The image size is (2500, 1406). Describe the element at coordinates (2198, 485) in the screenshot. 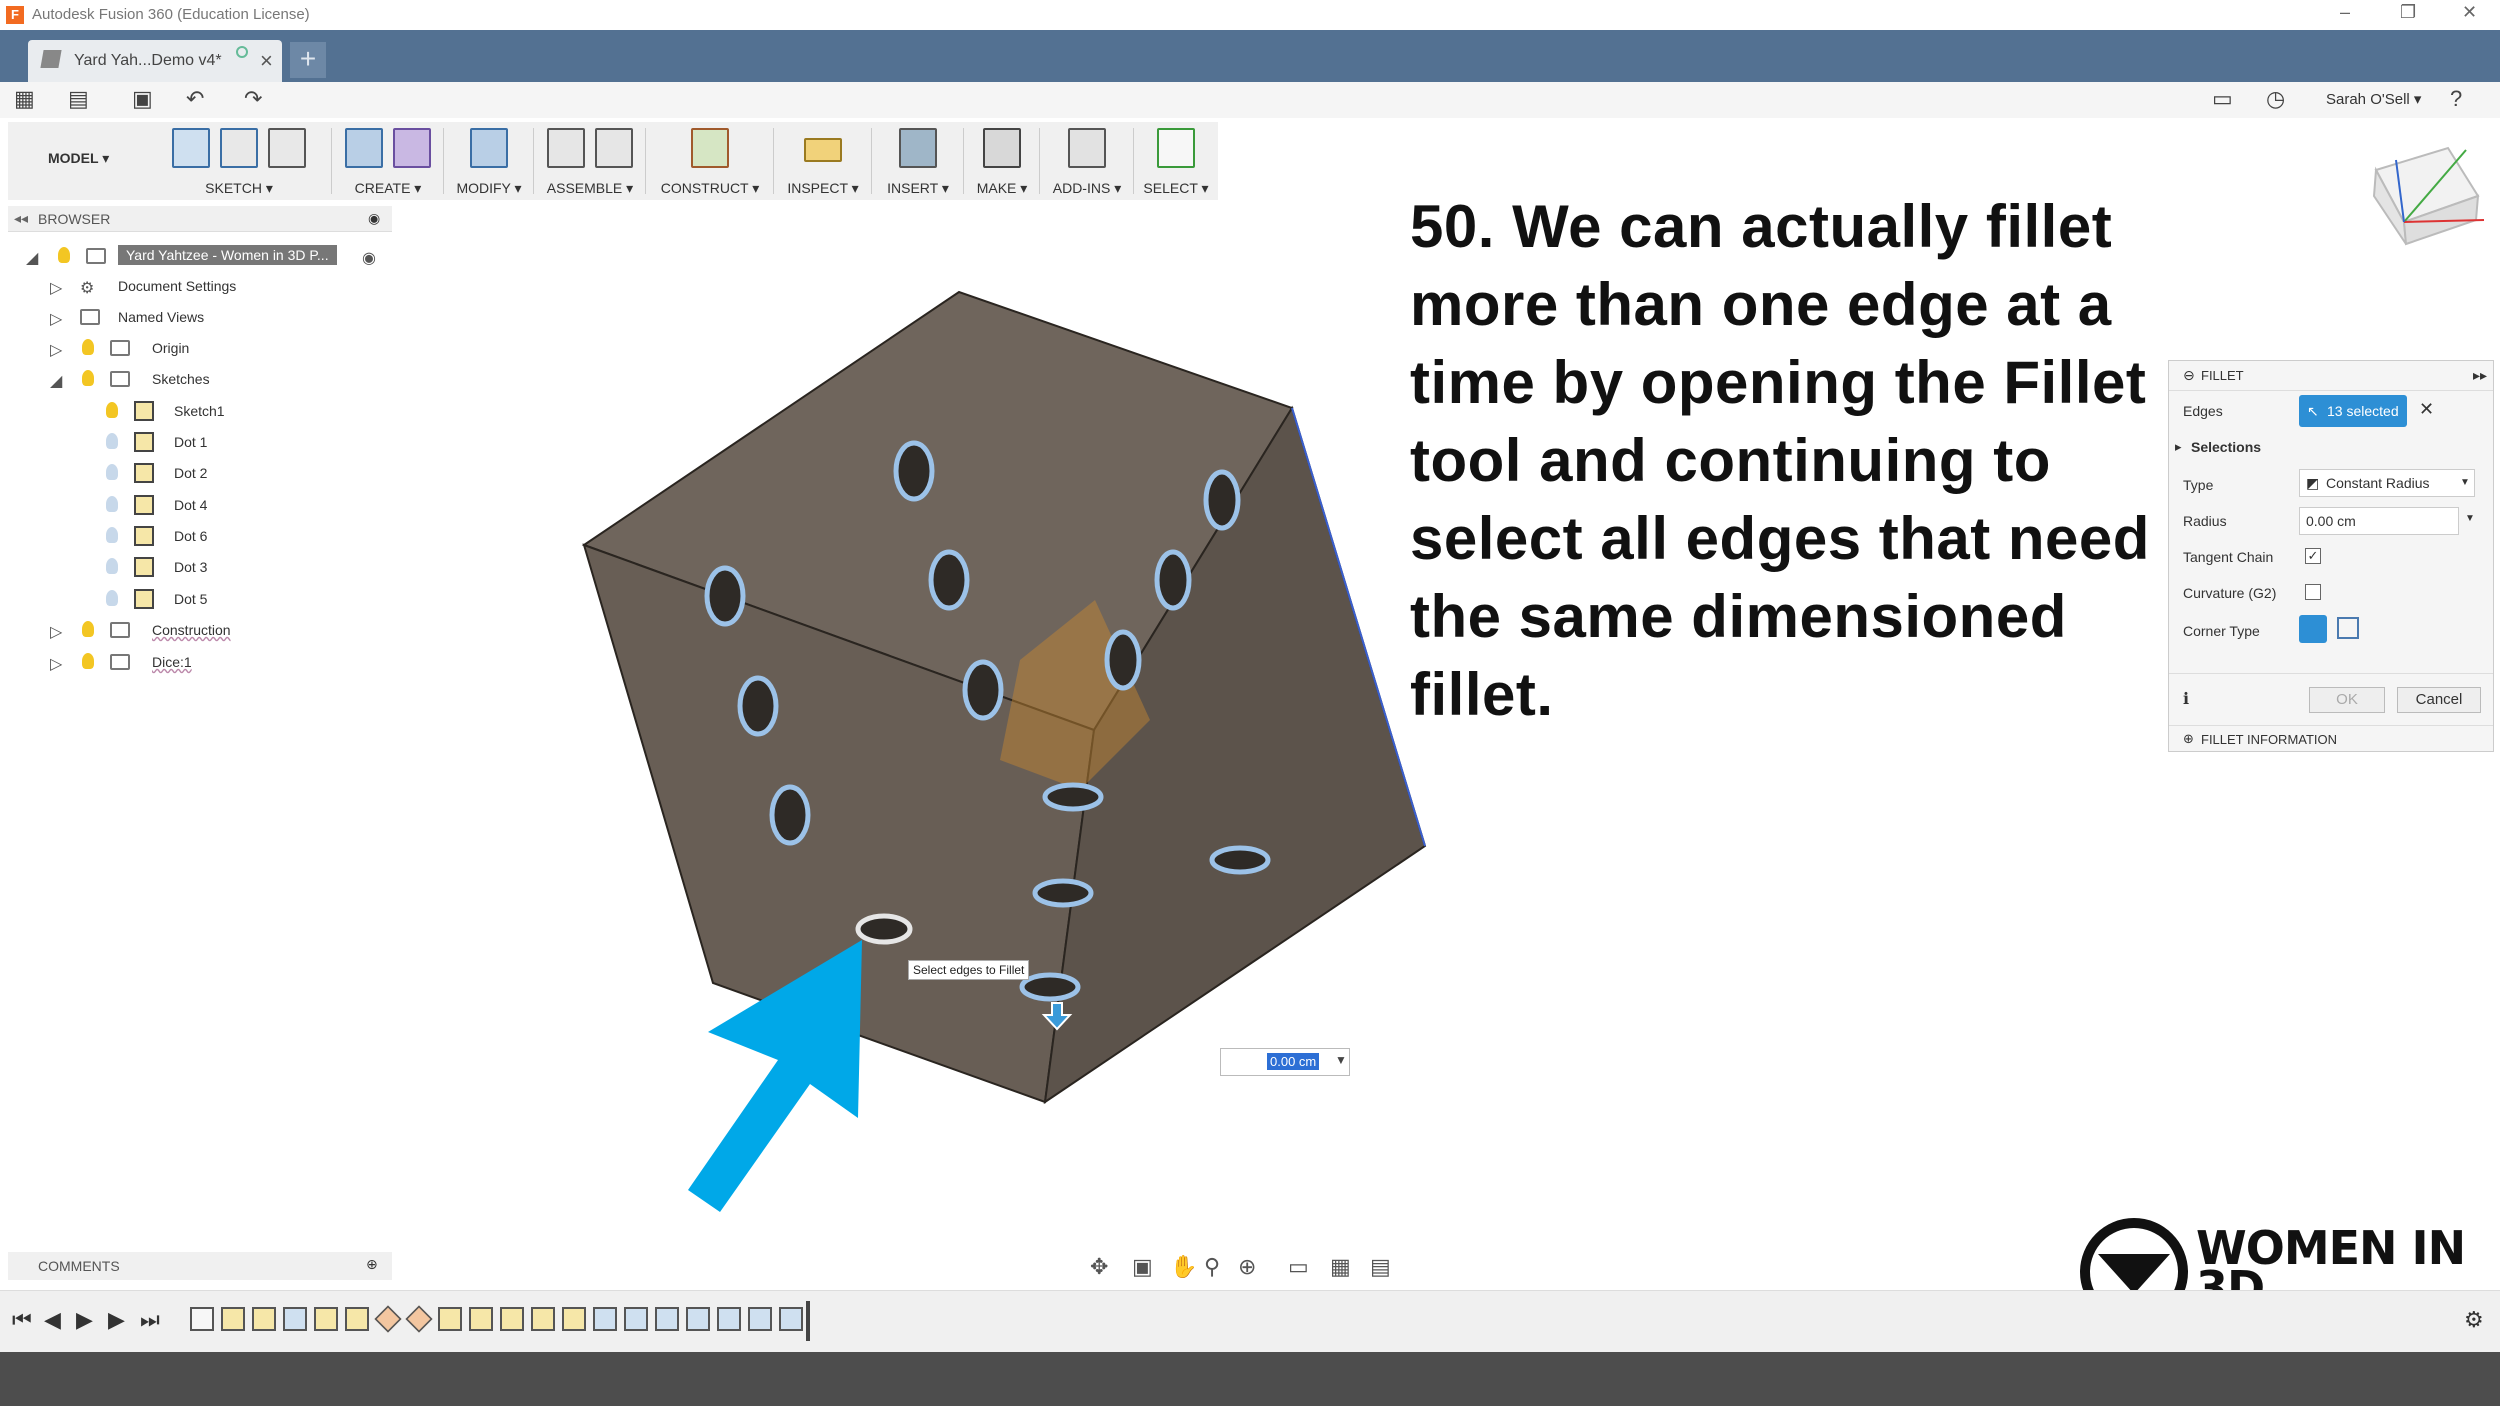

I see `type-label: Type` at that location.